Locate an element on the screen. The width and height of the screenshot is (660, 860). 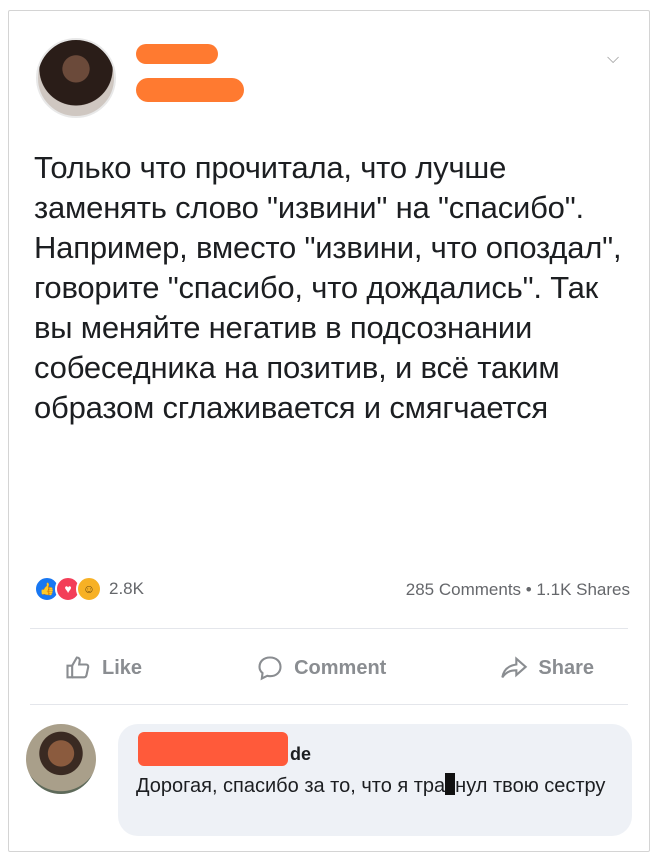
author-meta-redaction is located at coordinates (190, 90).